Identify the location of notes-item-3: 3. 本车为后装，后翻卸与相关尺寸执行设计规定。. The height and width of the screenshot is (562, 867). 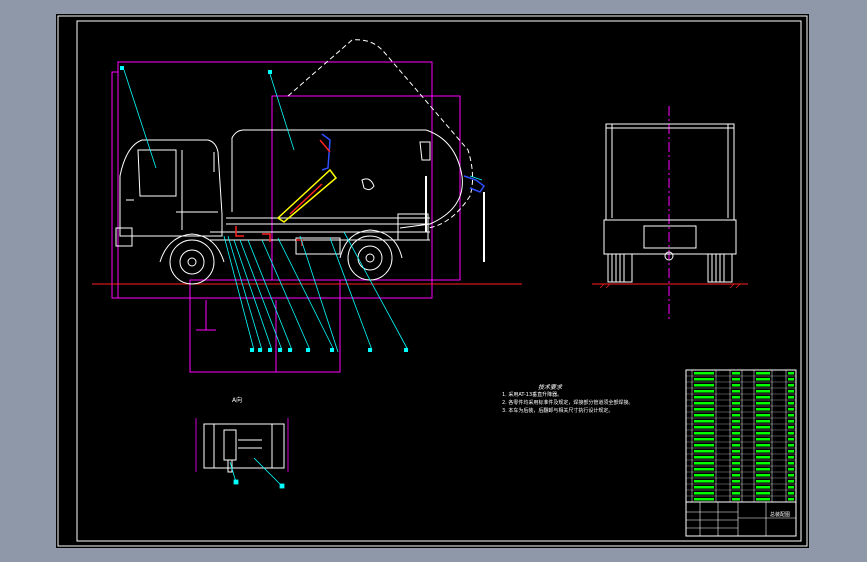
(557, 410).